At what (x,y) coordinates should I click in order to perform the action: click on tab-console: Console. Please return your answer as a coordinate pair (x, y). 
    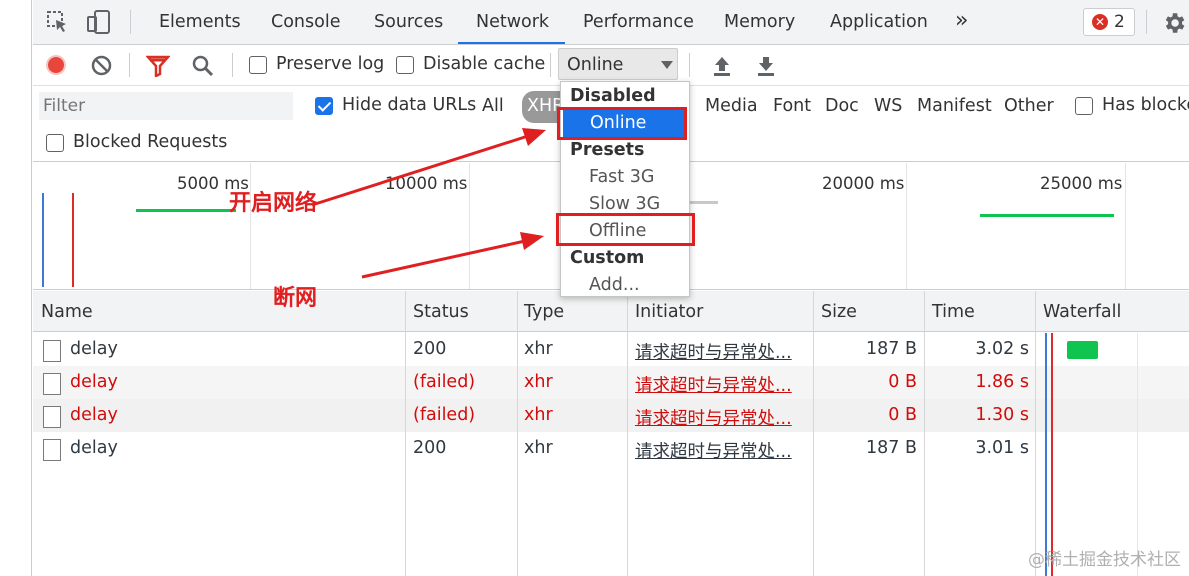
    Looking at the image, I should click on (305, 22).